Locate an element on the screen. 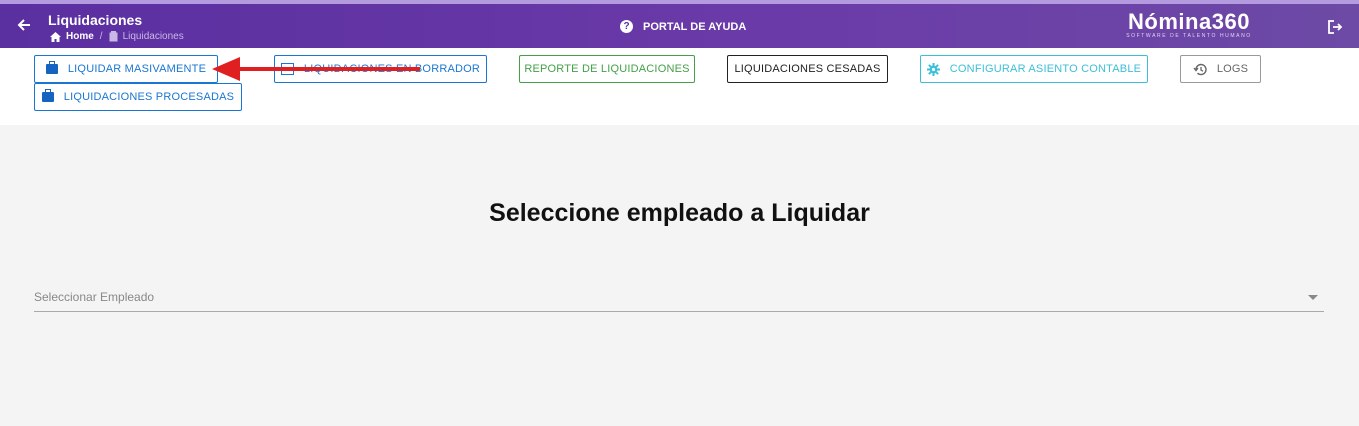 The height and width of the screenshot is (426, 1359). liquidaciones-procesadas-button: LIQUIDACIONES PROCESADAS is located at coordinates (138, 97).